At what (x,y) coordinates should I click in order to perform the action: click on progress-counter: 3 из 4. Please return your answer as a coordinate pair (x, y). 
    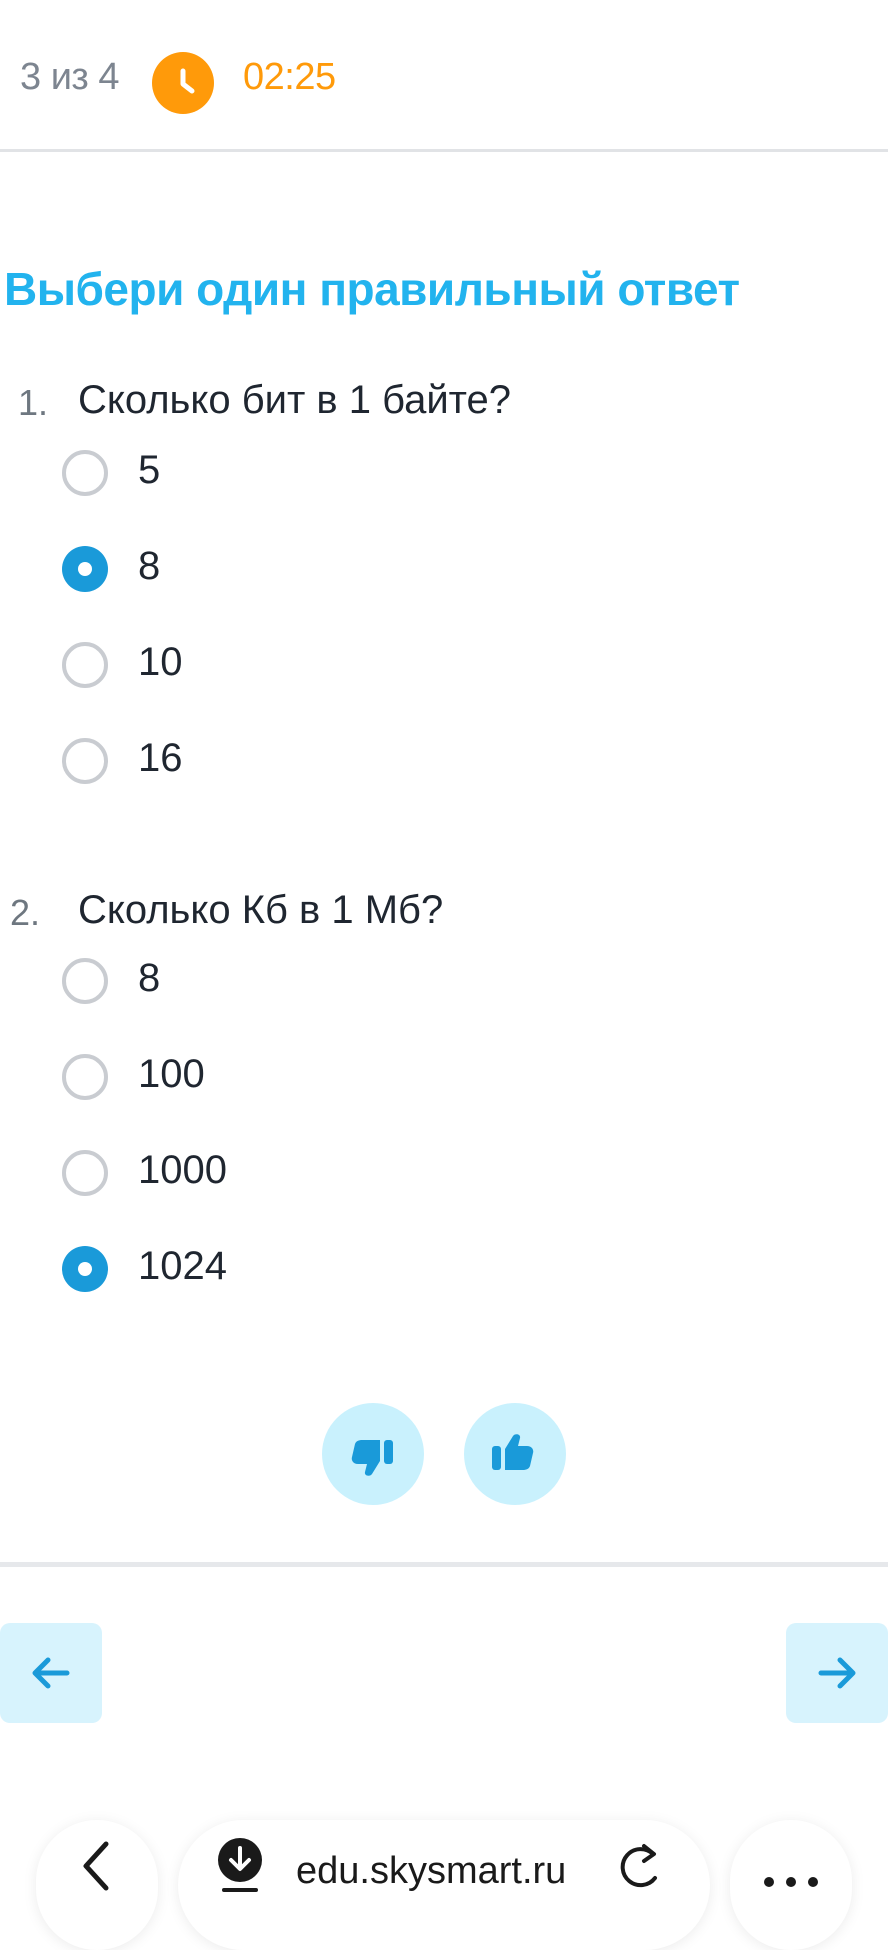
    Looking at the image, I should click on (70, 77).